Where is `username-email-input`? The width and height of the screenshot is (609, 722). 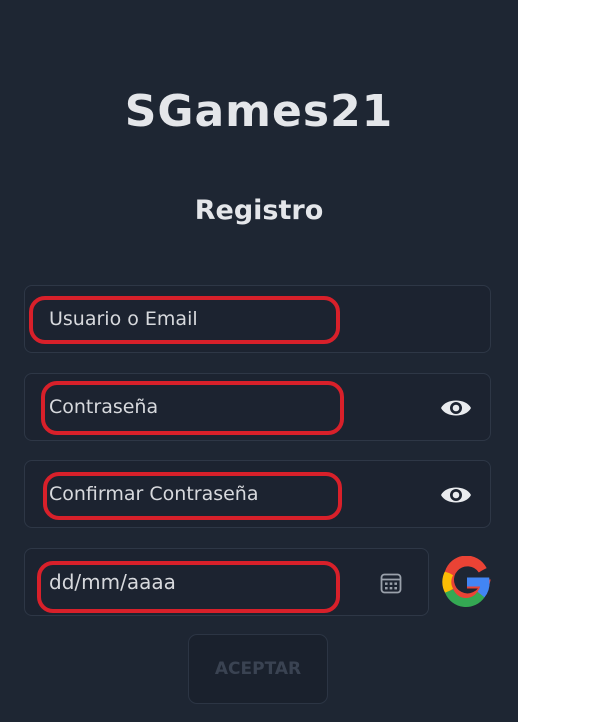 username-email-input is located at coordinates (257, 319).